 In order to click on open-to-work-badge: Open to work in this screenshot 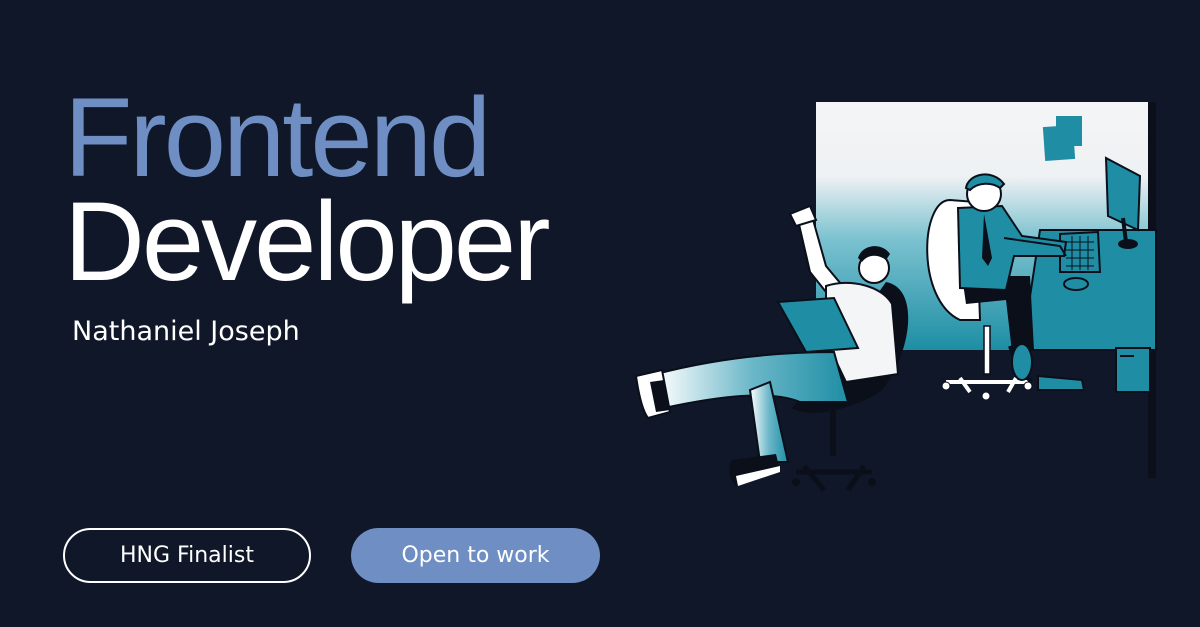, I will do `click(475, 555)`.